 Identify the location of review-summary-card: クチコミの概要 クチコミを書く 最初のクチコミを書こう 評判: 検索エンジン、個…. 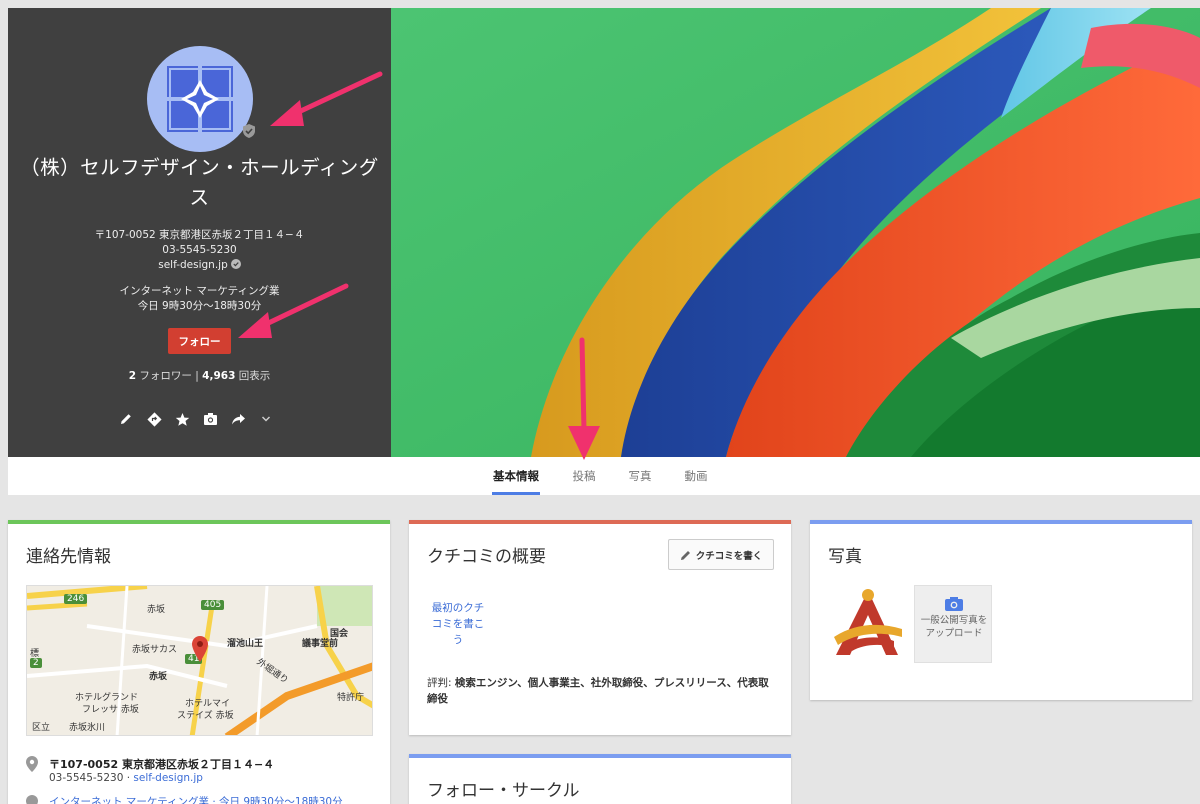
(600, 627).